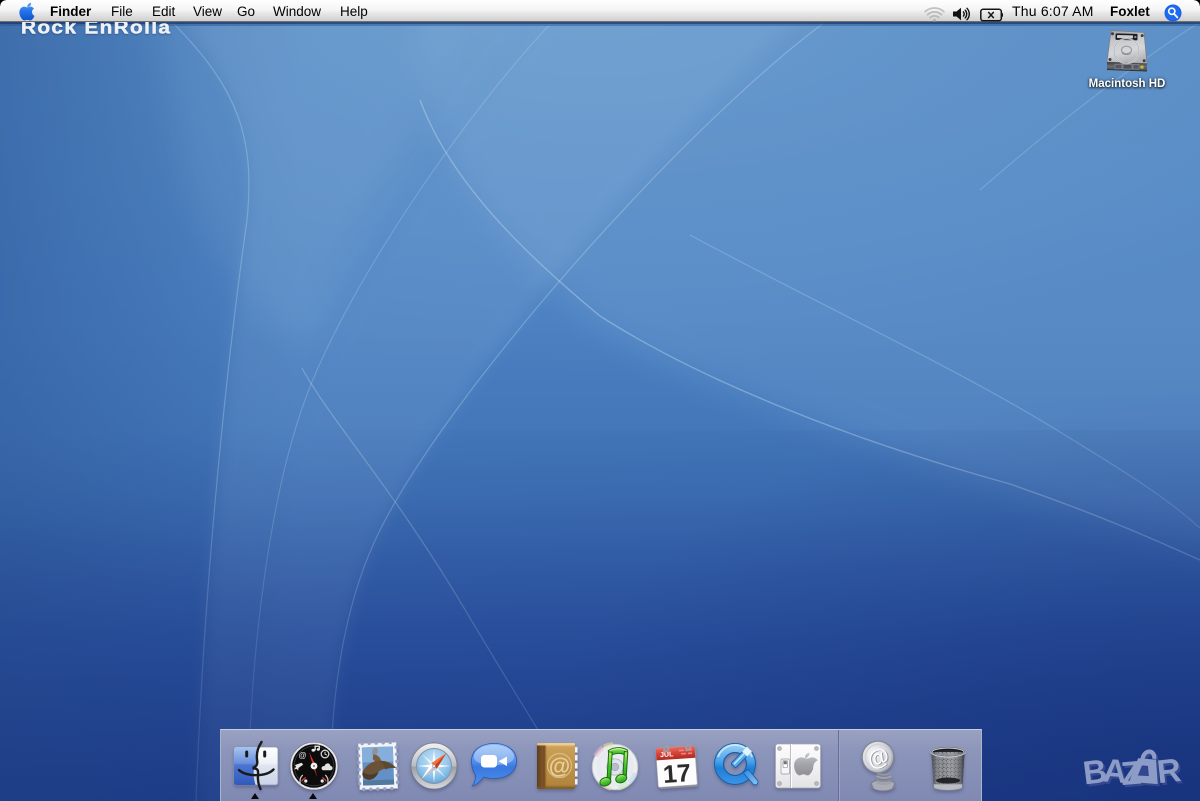 The image size is (1200, 801). Describe the element at coordinates (1169, 770) in the screenshot. I see `svg-text: R` at that location.